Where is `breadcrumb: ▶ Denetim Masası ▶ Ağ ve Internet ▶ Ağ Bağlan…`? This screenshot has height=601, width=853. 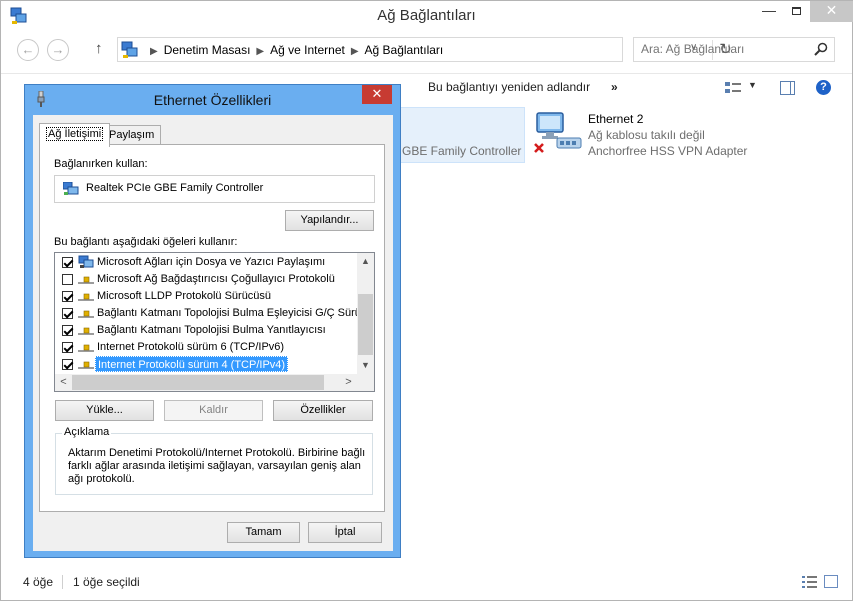
breadcrumb: ▶ Denetim Masası ▶ Ağ ve Internet ▶ Ağ Bağlan… is located at coordinates (293, 50).